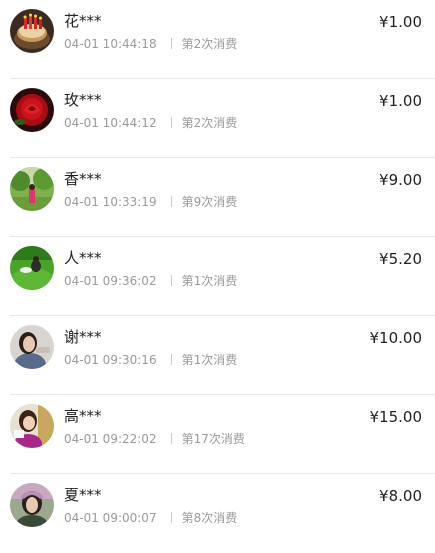 The image size is (435, 553). What do you see at coordinates (213, 439) in the screenshot?
I see `visit-count: 第17次消费` at bounding box center [213, 439].